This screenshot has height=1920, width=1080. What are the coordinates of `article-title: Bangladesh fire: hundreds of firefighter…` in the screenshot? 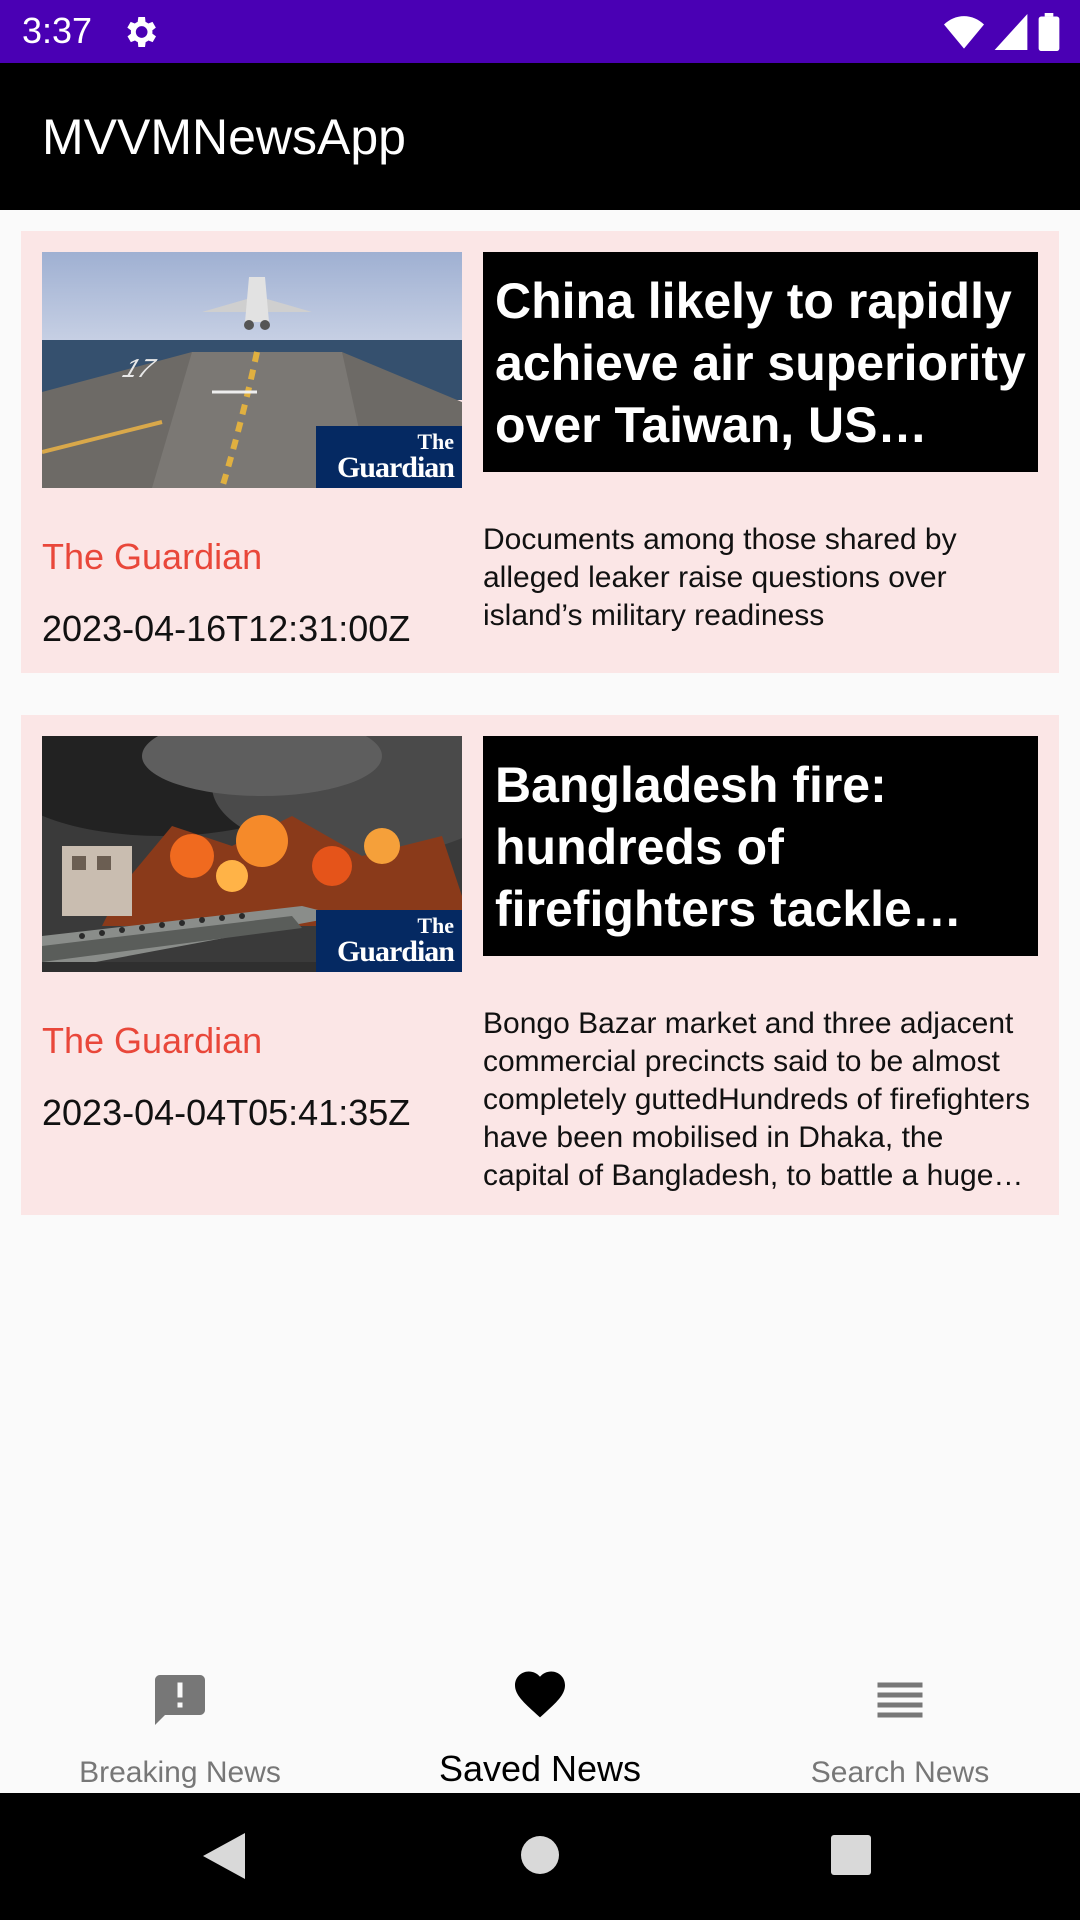 It's located at (703, 847).